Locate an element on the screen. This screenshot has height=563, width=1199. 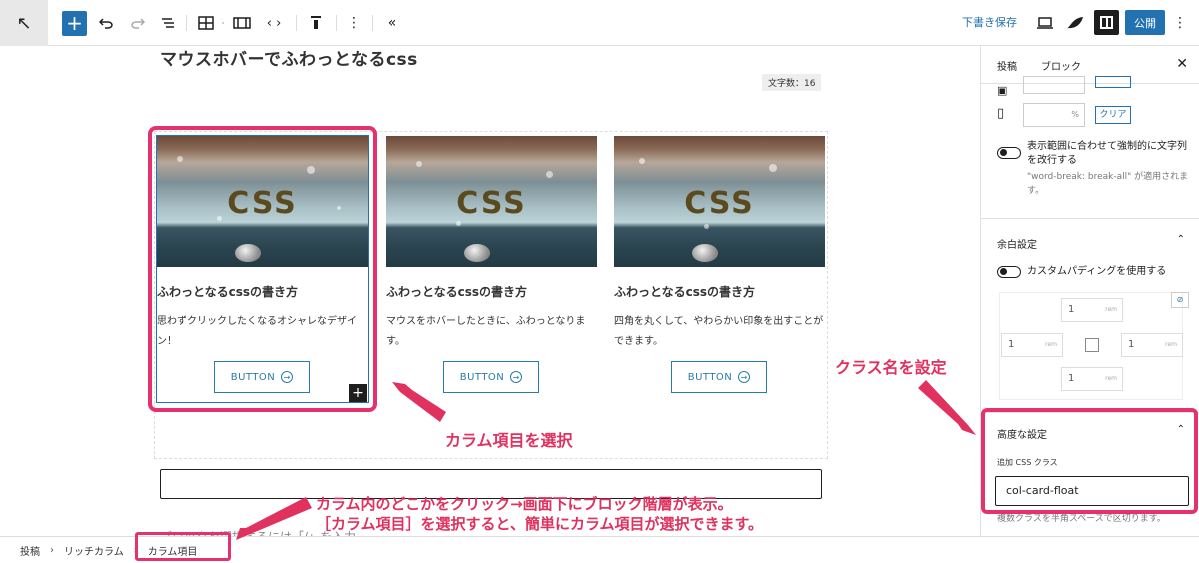
annotation-set-class: クラス名を設定 is located at coordinates (891, 367).